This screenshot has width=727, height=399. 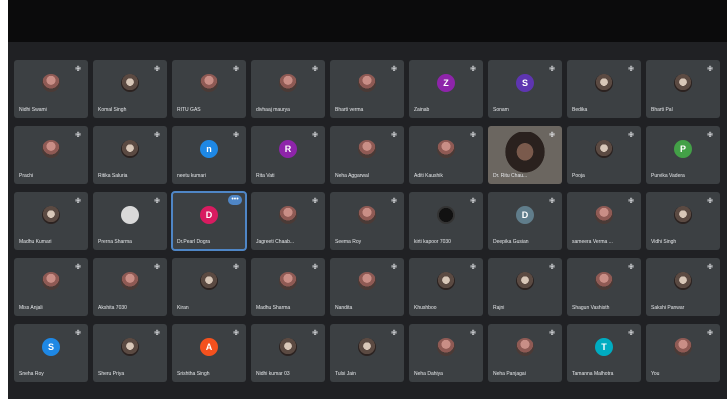 What do you see at coordinates (446, 287) in the screenshot?
I see `participant-tile: ✙ Khushboo` at bounding box center [446, 287].